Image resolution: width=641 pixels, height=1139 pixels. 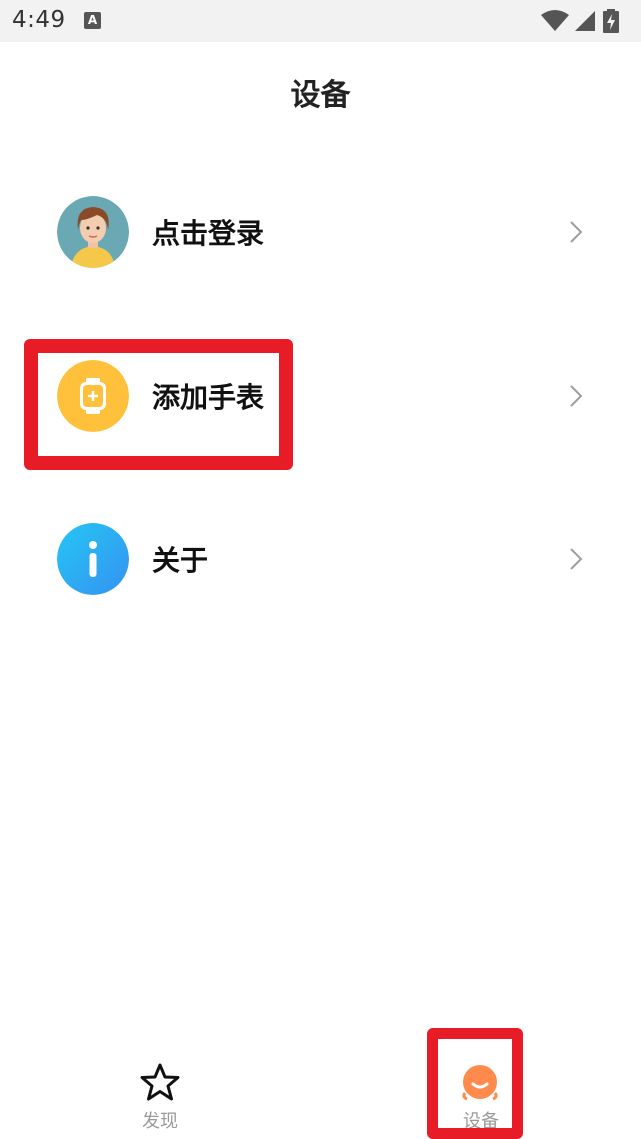 What do you see at coordinates (611, 21) in the screenshot?
I see `battery-charging-icon` at bounding box center [611, 21].